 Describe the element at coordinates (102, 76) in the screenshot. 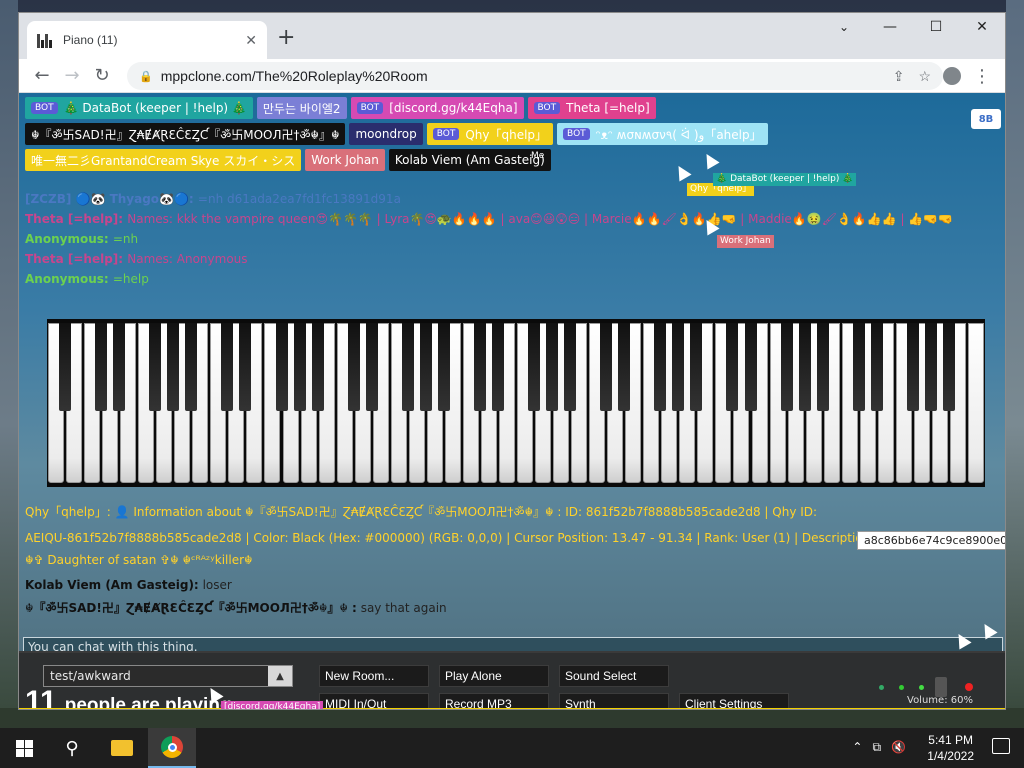

I see `reload-icon: ↻` at that location.